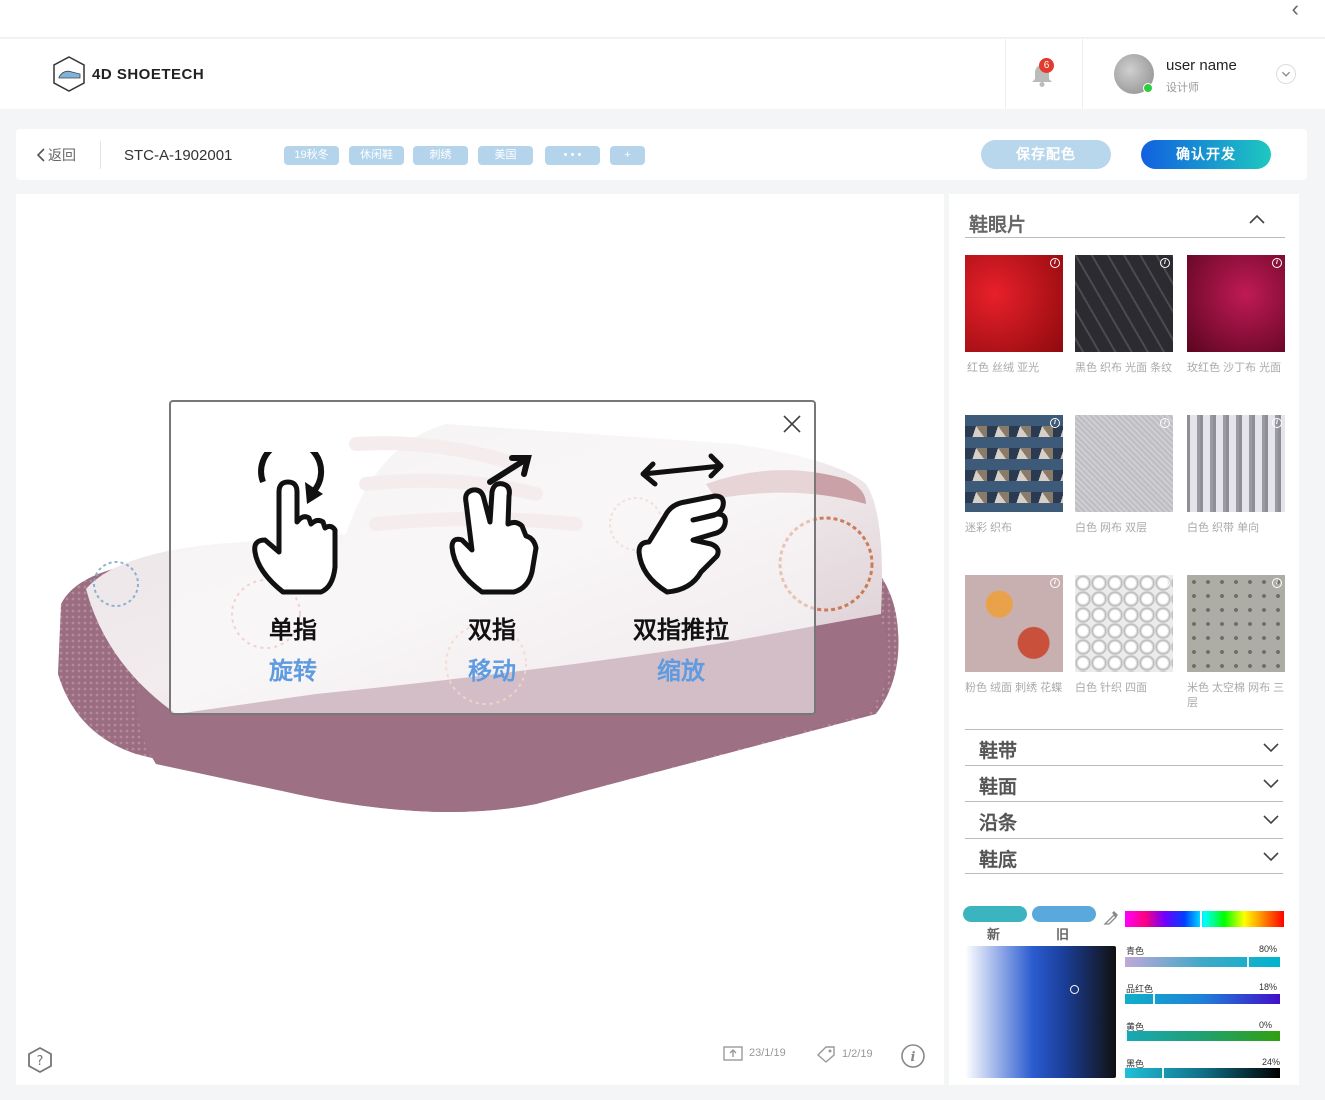 This screenshot has width=1325, height=1100. What do you see at coordinates (1154, 999) in the screenshot?
I see `magenta-slider-handle` at bounding box center [1154, 999].